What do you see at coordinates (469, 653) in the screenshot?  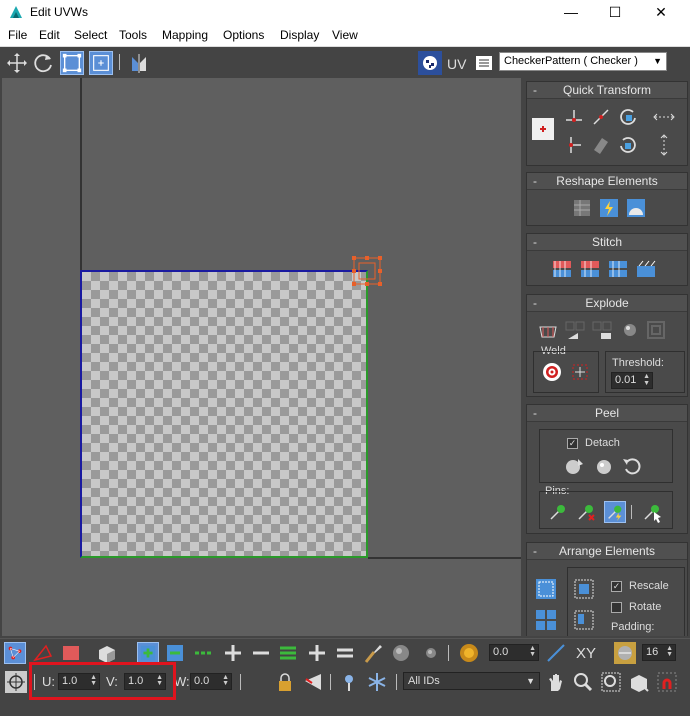 I see `soft-selection-icon` at bounding box center [469, 653].